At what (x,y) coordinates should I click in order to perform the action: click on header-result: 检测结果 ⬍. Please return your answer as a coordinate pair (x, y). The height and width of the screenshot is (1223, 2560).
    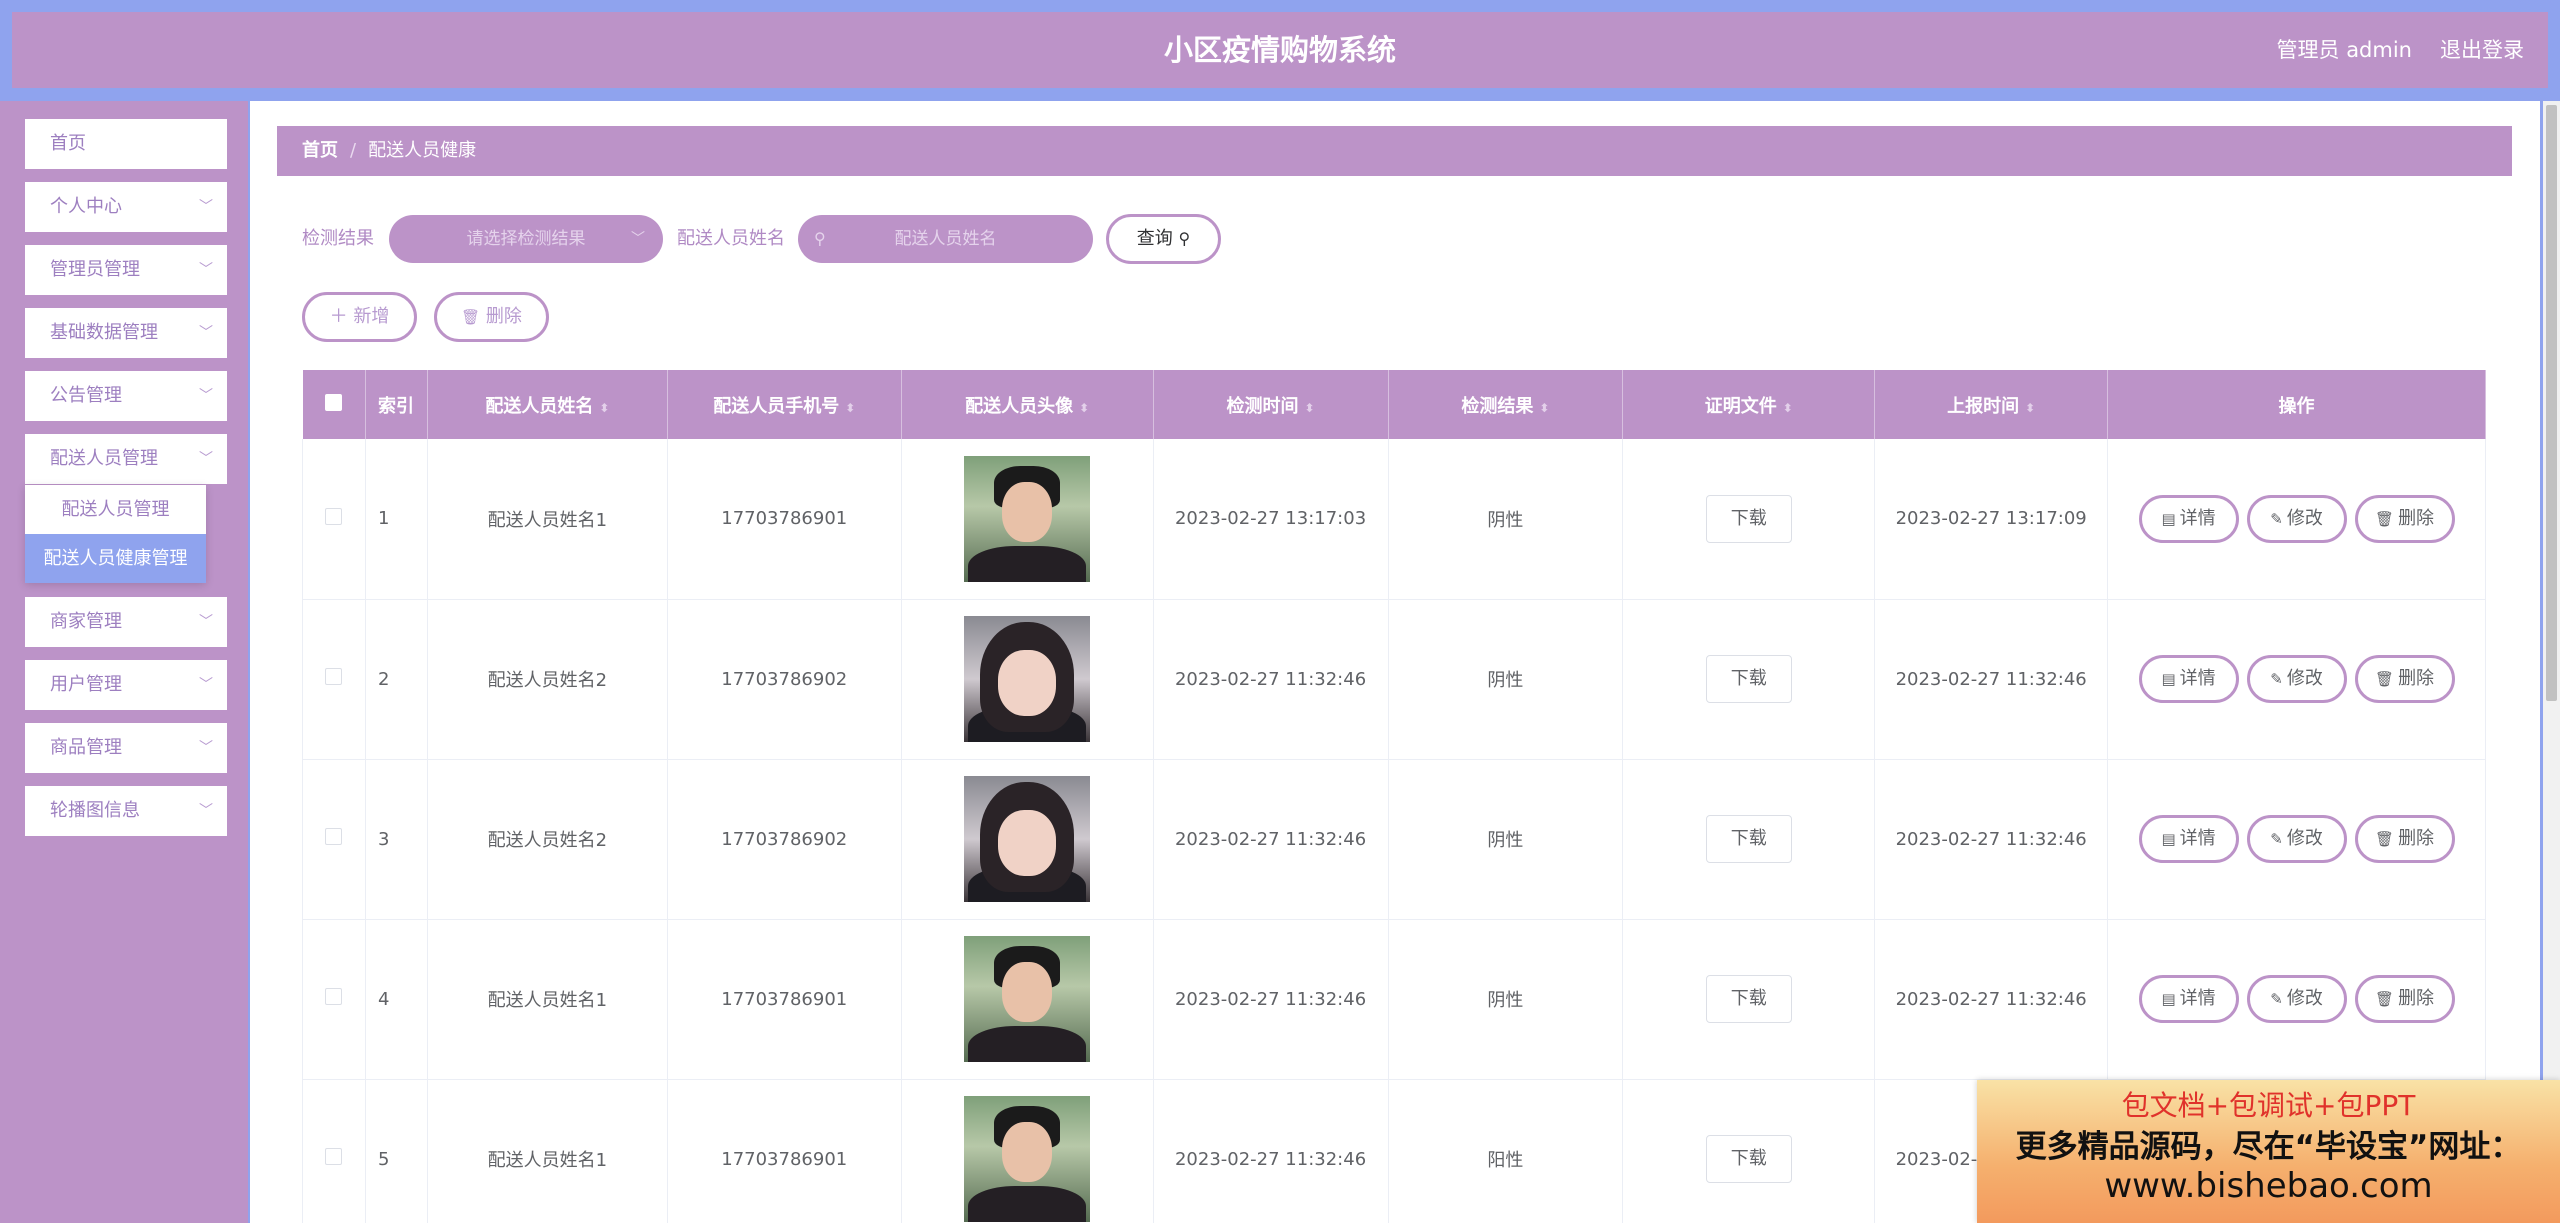
    Looking at the image, I should click on (1506, 404).